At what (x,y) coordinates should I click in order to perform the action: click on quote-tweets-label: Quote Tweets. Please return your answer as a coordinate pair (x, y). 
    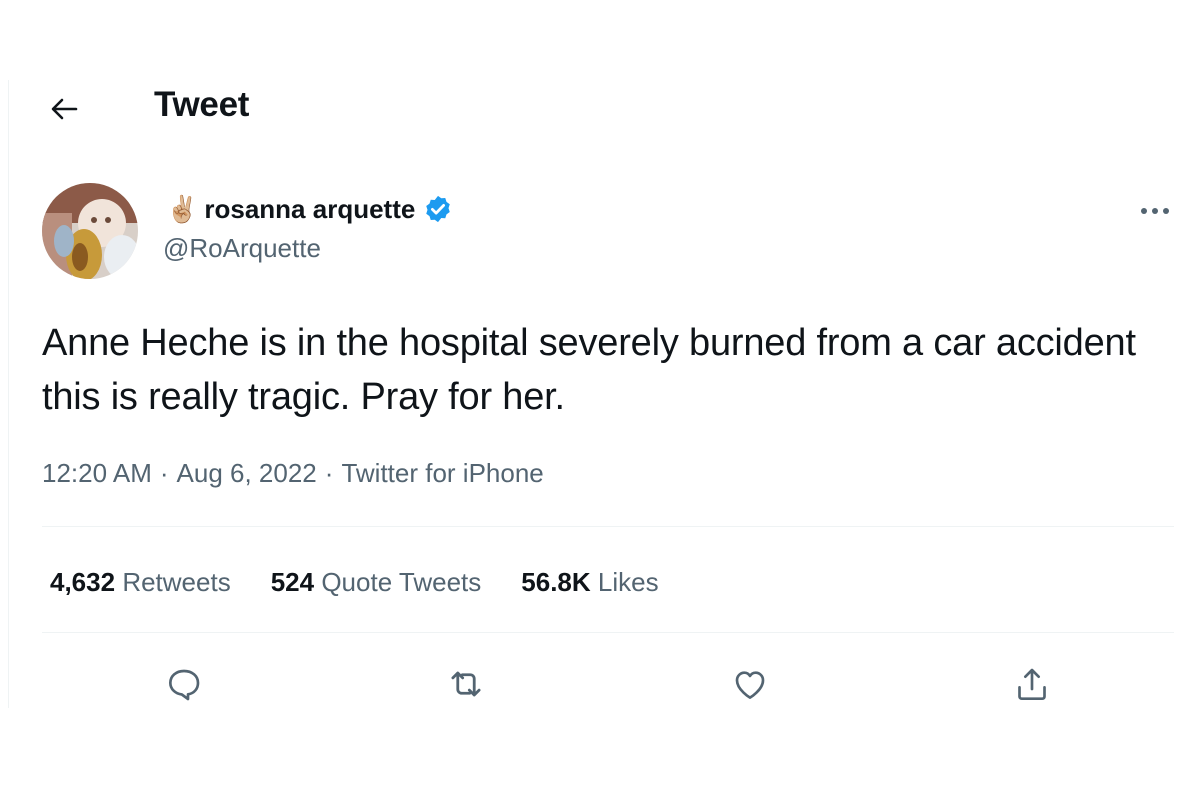
    Looking at the image, I should click on (401, 581).